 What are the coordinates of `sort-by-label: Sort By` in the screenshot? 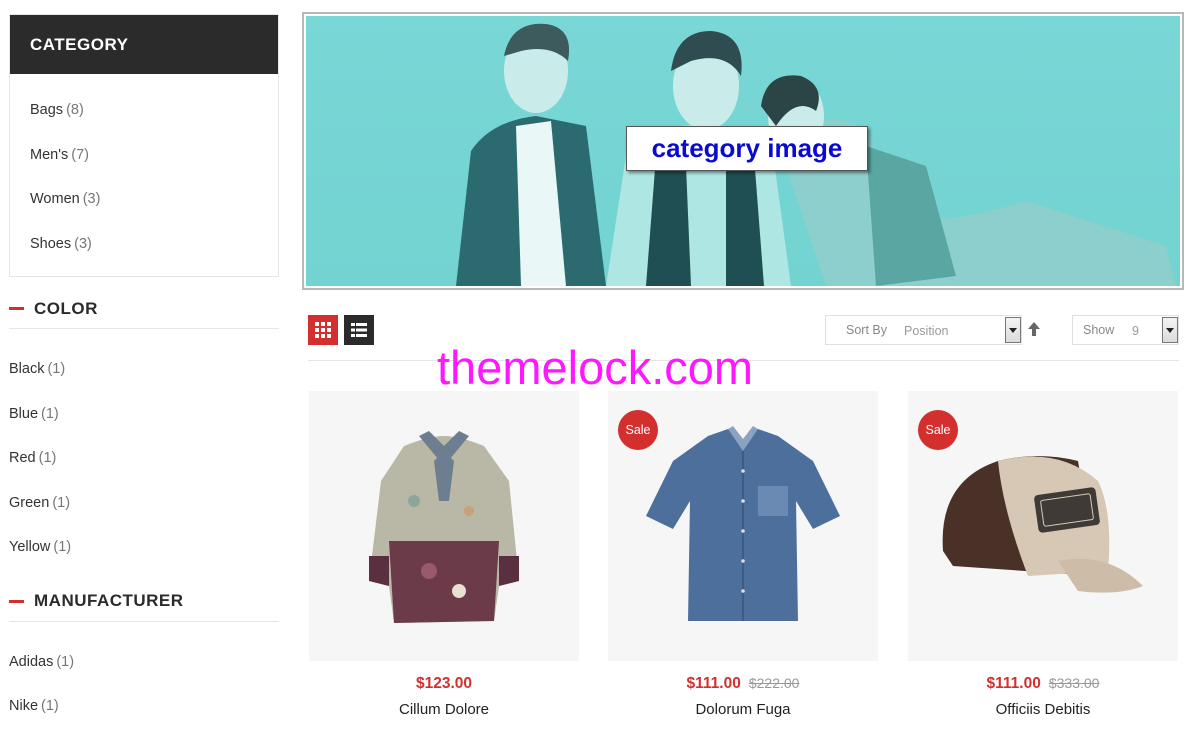 It's located at (866, 330).